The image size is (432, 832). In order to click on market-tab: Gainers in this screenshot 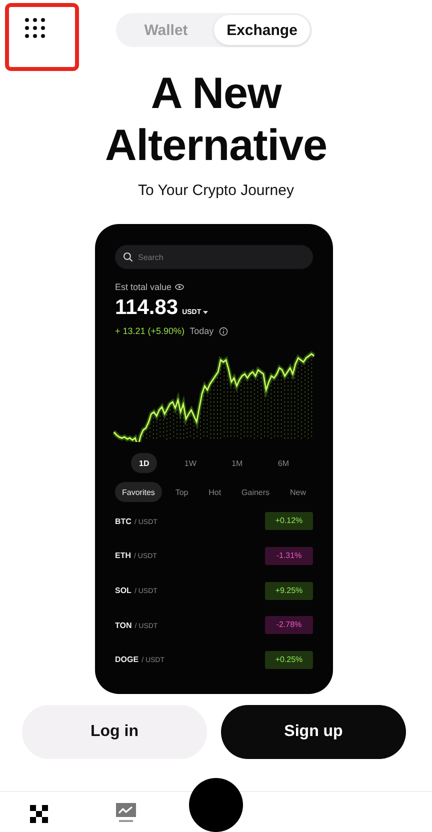, I will do `click(255, 492)`.